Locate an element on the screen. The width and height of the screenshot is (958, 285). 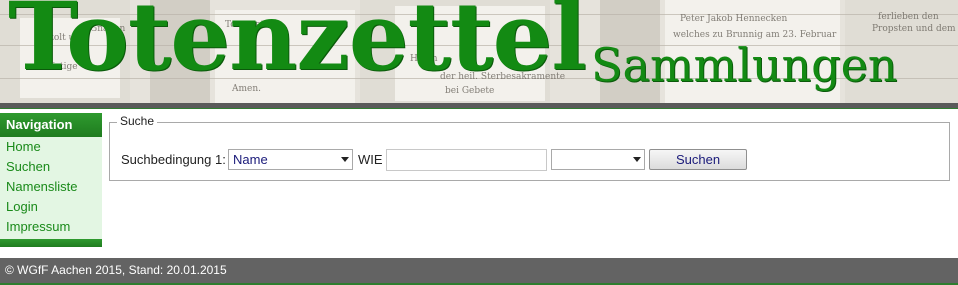
search-condition-label: Suchbedingung 1: is located at coordinates (173, 159).